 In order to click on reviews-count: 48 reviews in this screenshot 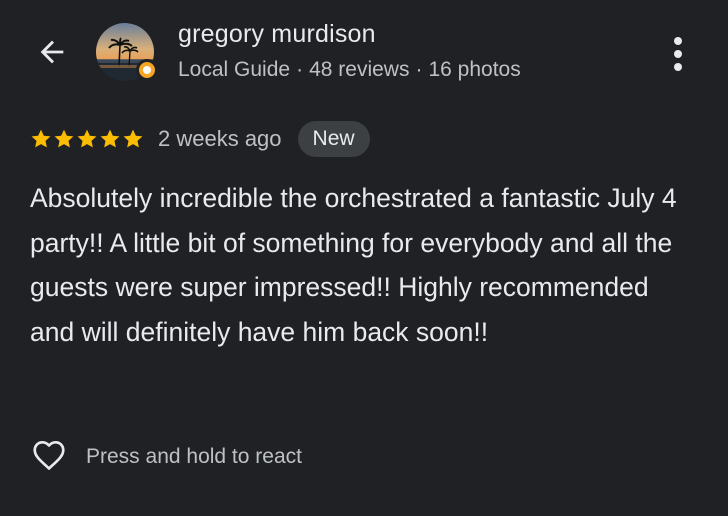, I will do `click(359, 69)`.